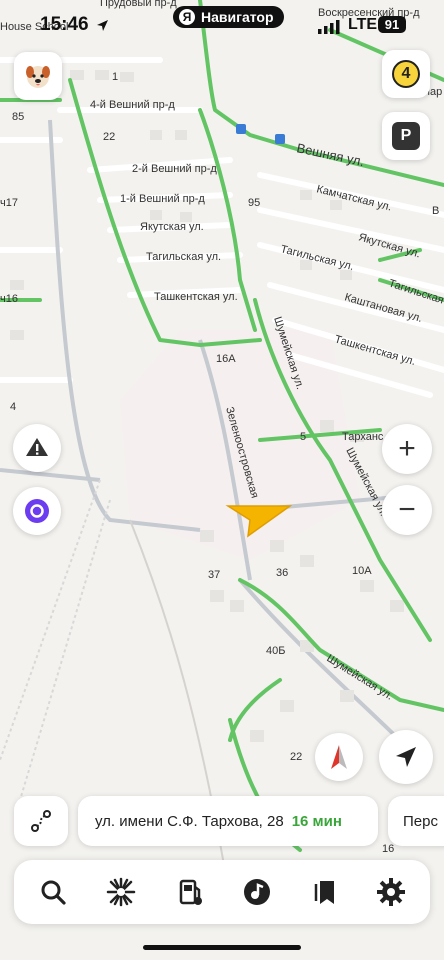 The width and height of the screenshot is (444, 960). What do you see at coordinates (254, 203) in the screenshot?
I see `map-label-95: 95` at bounding box center [254, 203].